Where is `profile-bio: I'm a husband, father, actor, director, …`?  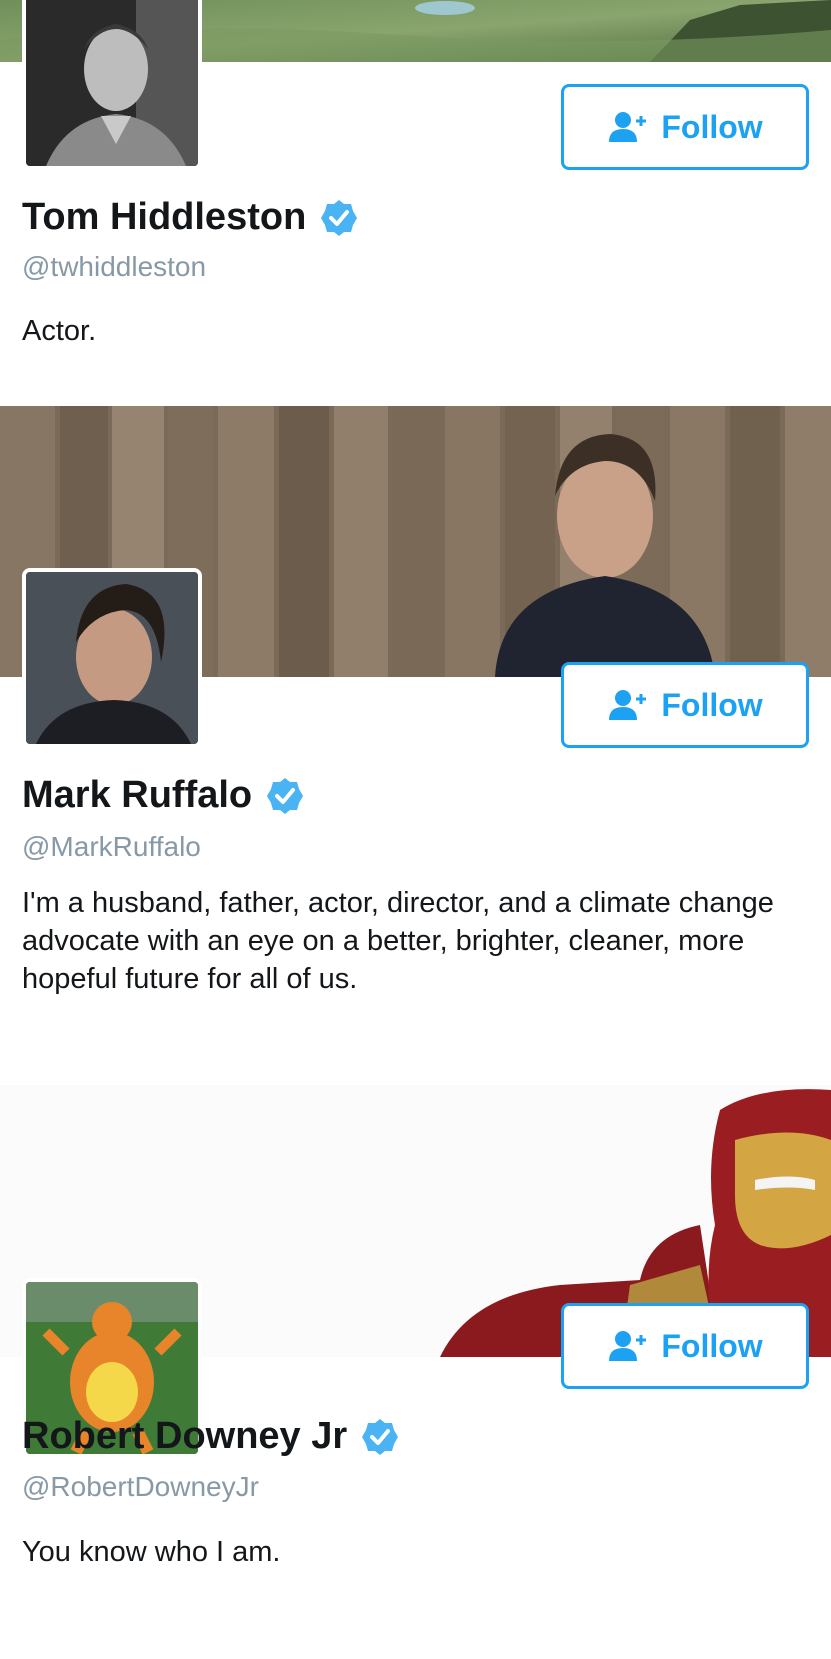 profile-bio: I'm a husband, father, actor, director, … is located at coordinates (398, 941).